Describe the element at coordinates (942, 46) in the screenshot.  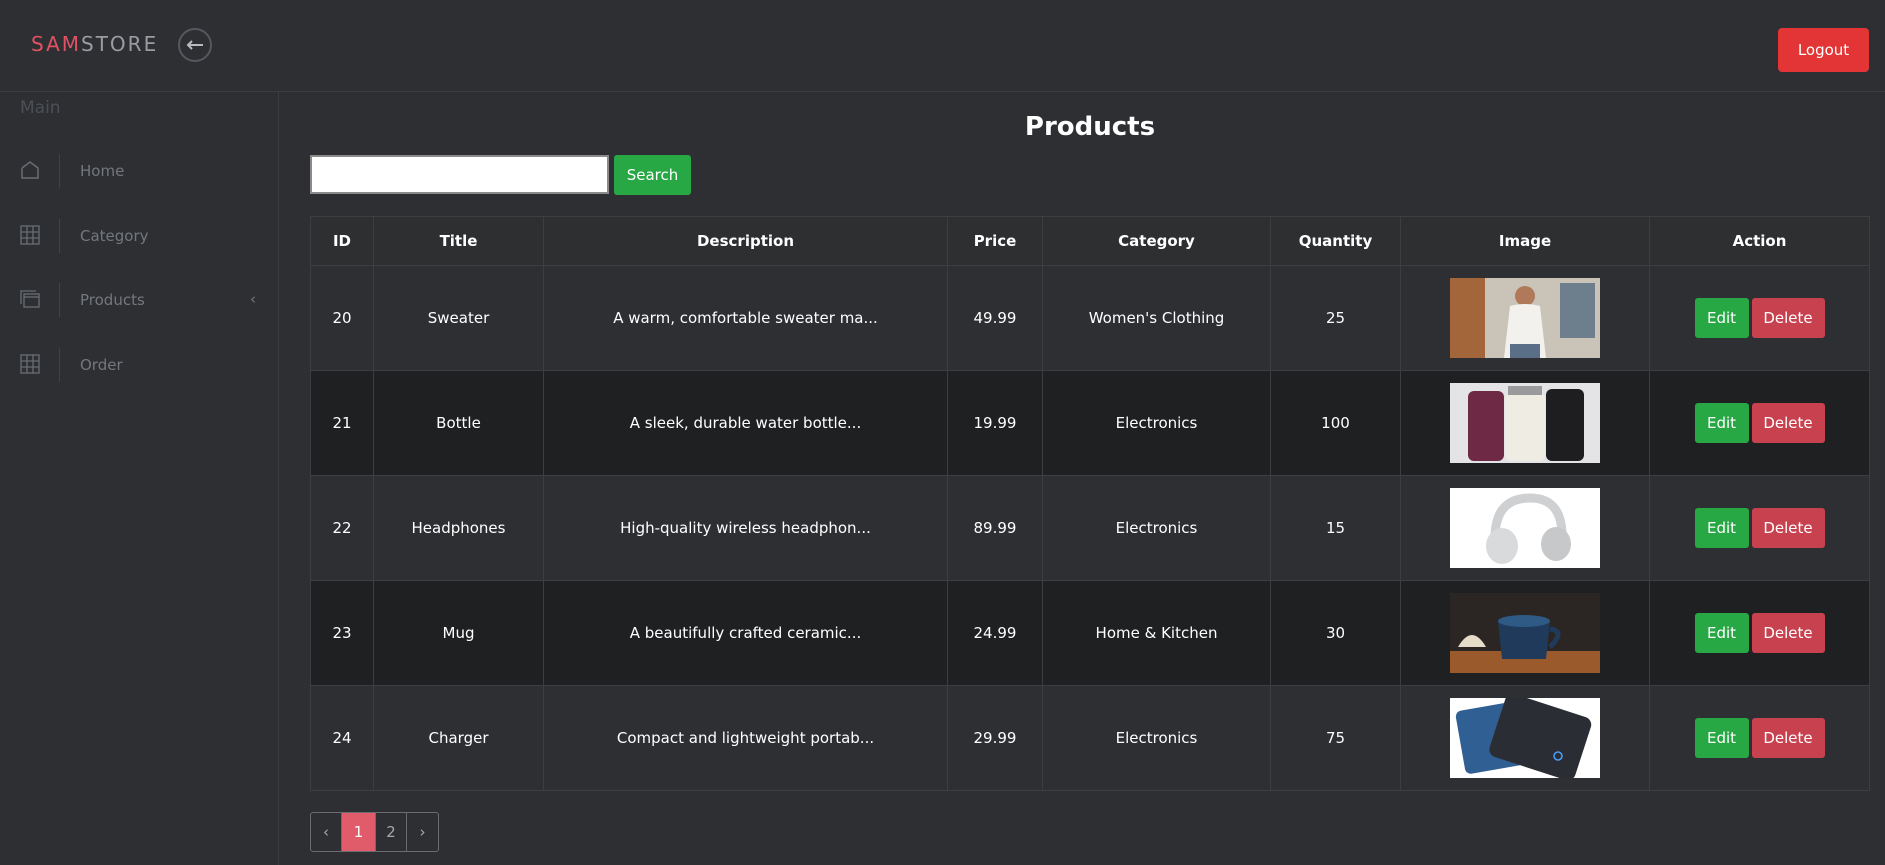
I see `top-bar: SAMSTORE Logout` at that location.